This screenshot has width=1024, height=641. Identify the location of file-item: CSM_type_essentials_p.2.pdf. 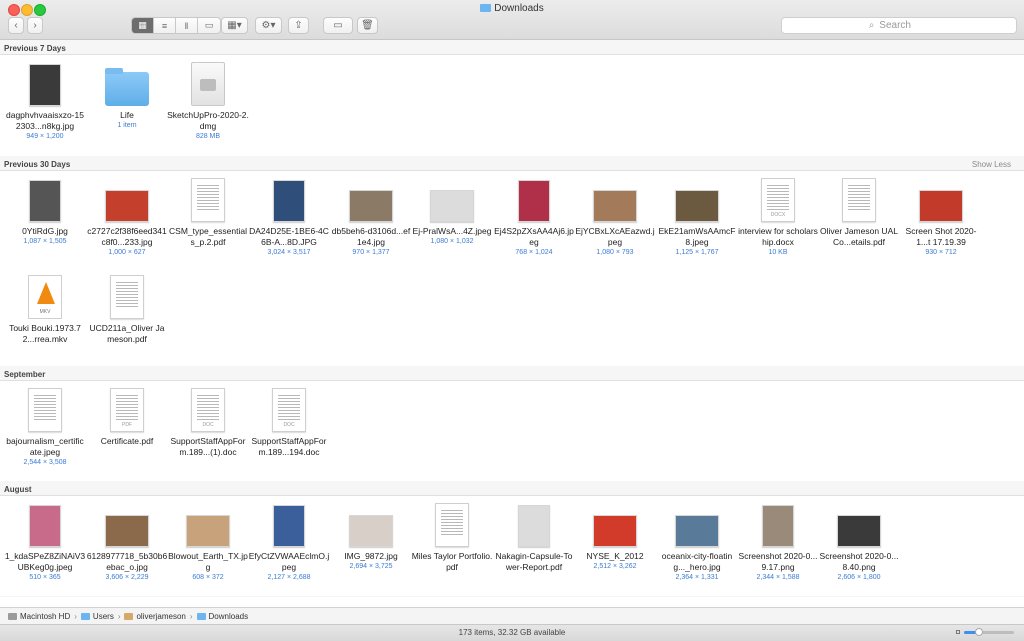
(208, 211).